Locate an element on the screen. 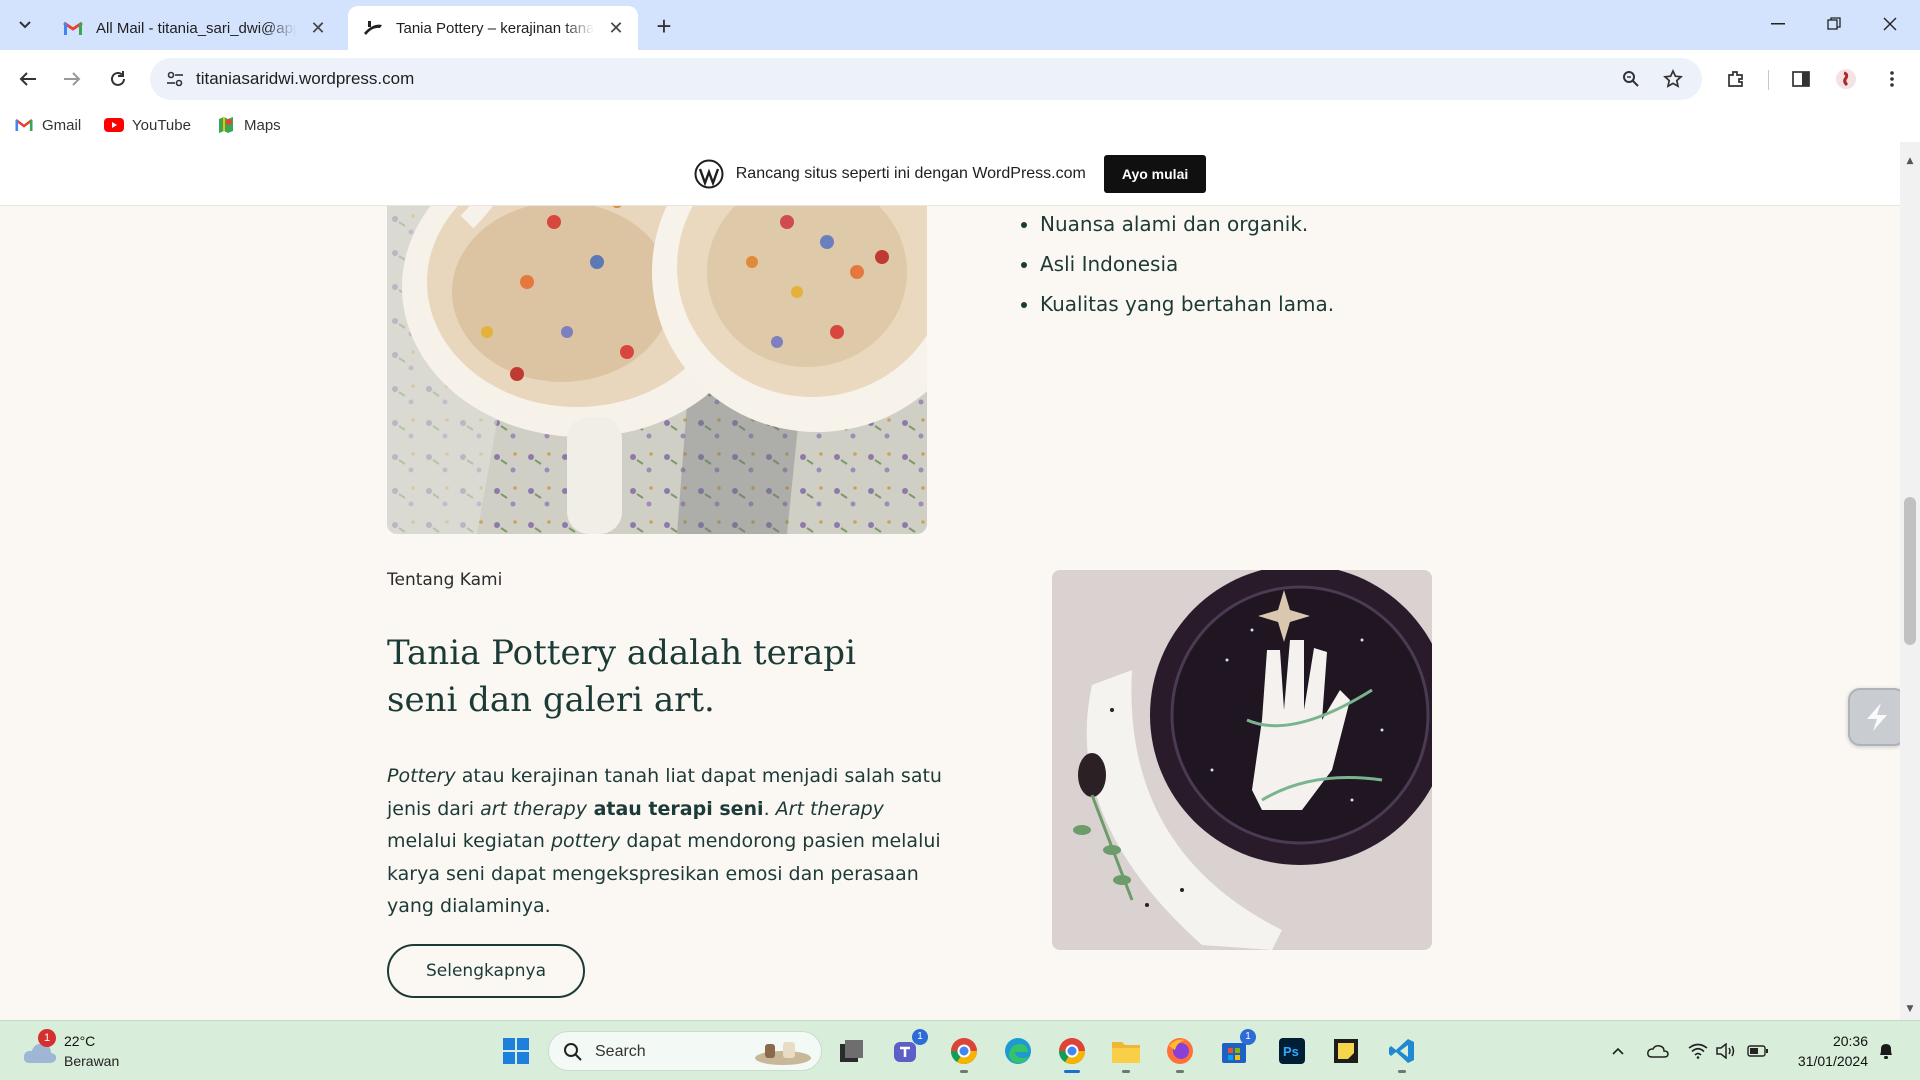 This screenshot has width=1920, height=1080. minimize-button is located at coordinates (1778, 24).